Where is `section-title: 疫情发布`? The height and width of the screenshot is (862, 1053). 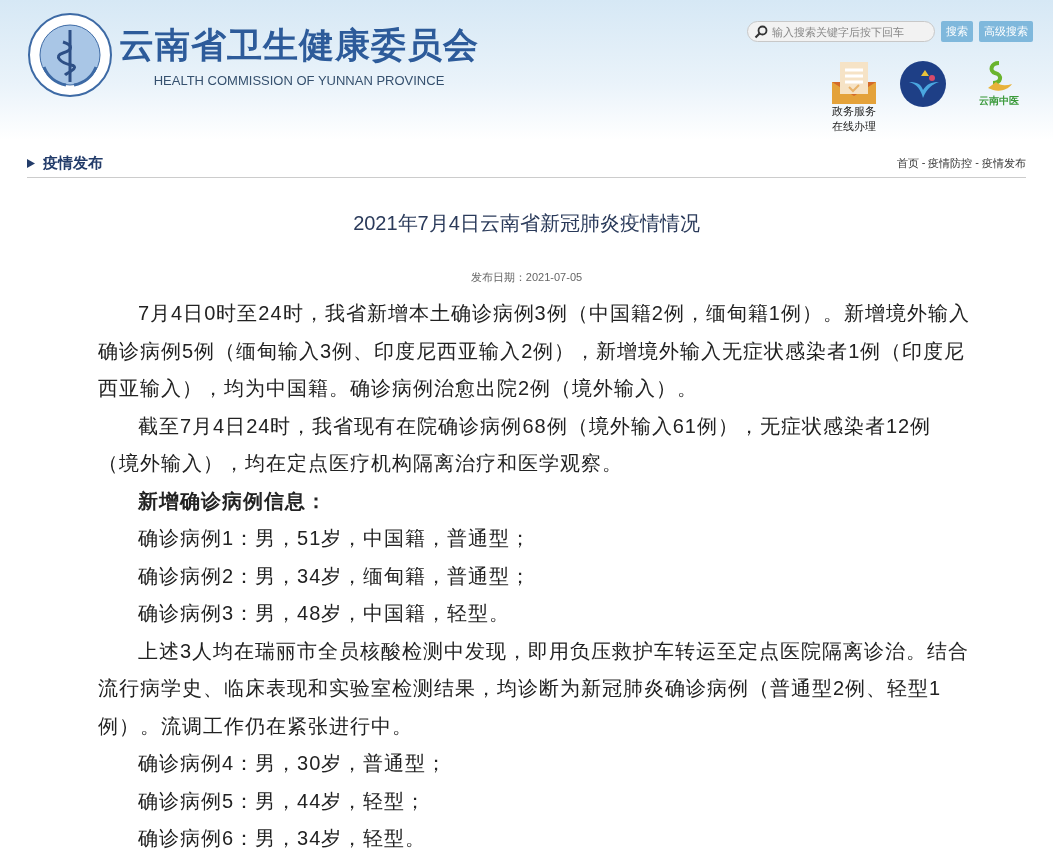 section-title: 疫情发布 is located at coordinates (73, 163).